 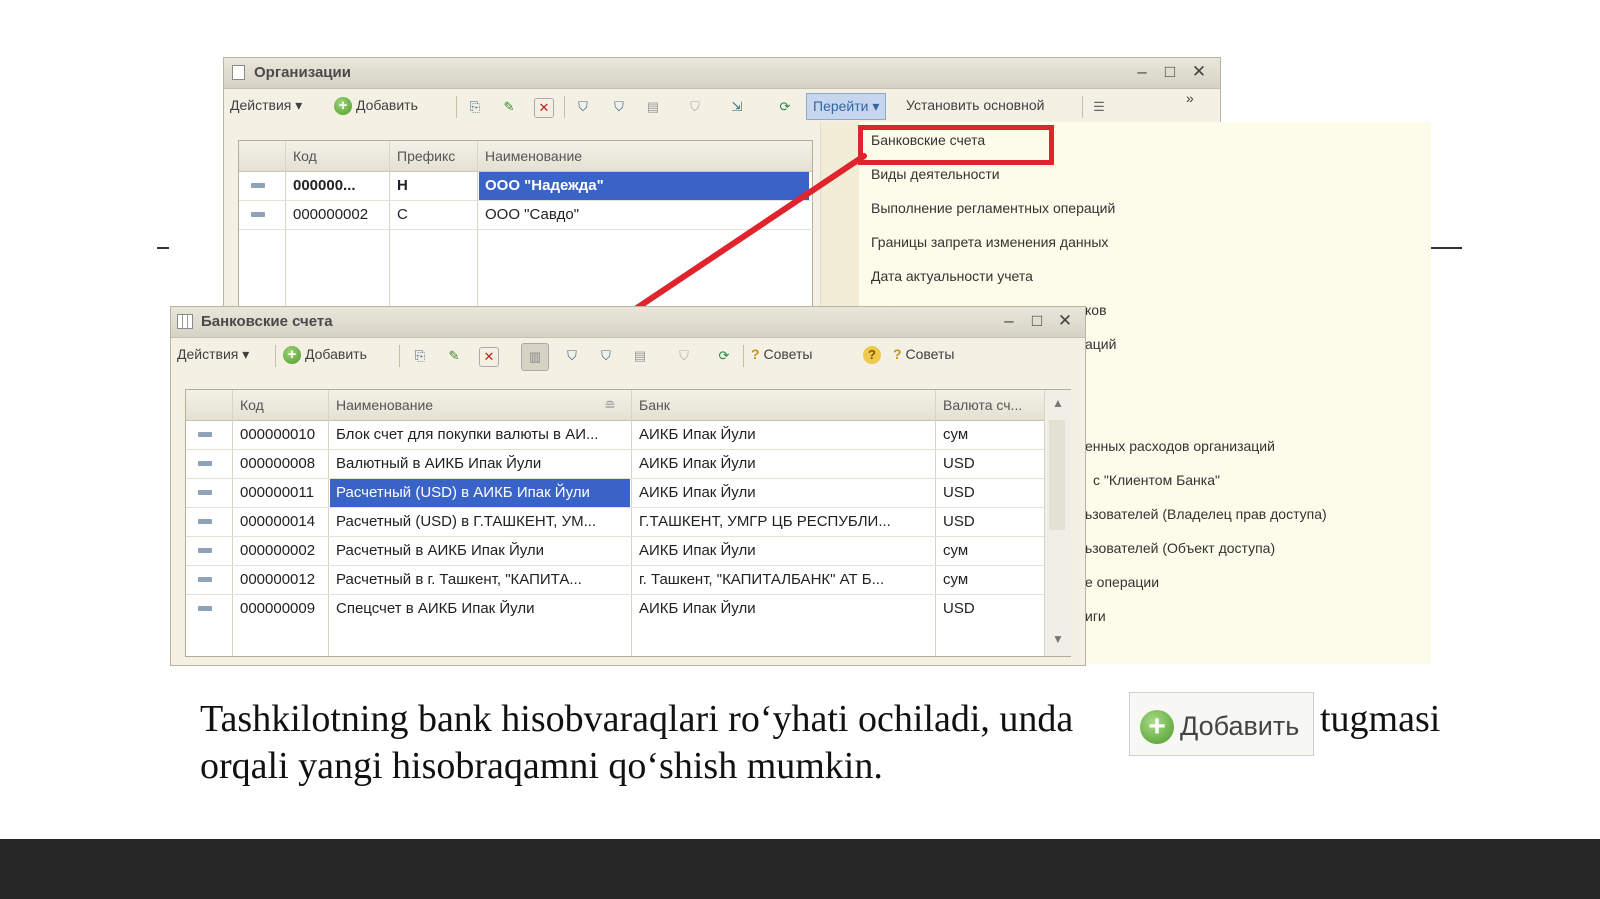 What do you see at coordinates (1156, 480) in the screenshot?
I see `menu-item-partial: с "Клиентом Банка"` at bounding box center [1156, 480].